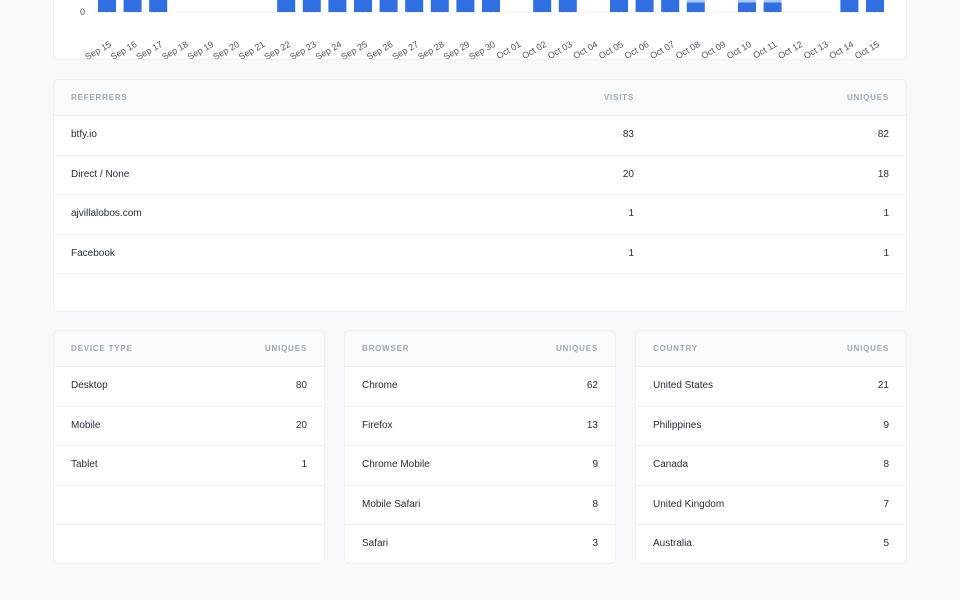  I want to click on x-tick-label: Oct 06, so click(637, 49).